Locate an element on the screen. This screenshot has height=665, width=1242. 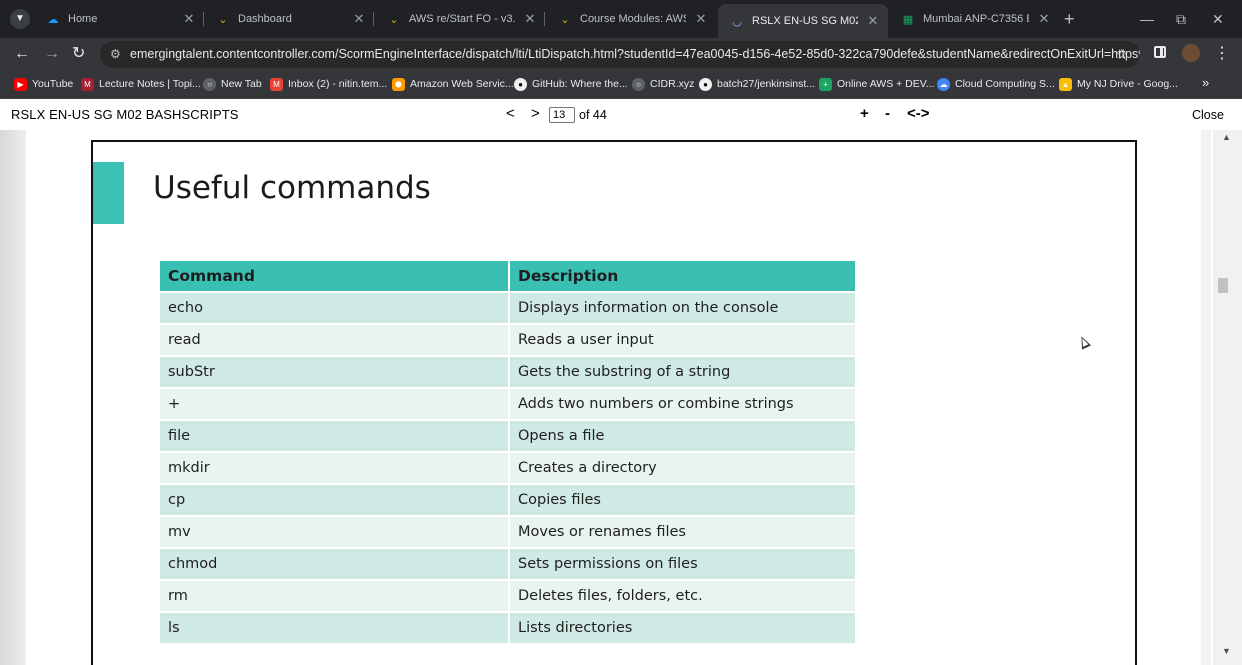
close-viewer-button: Close is located at coordinates (1208, 115).